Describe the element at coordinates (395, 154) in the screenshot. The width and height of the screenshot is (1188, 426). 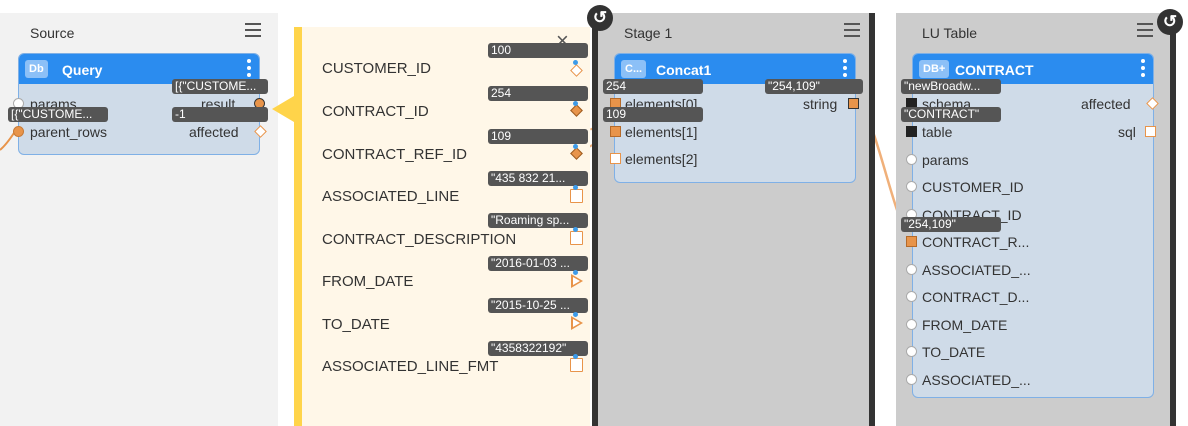
I see `field-label: CONTRACT_REF_ID` at that location.